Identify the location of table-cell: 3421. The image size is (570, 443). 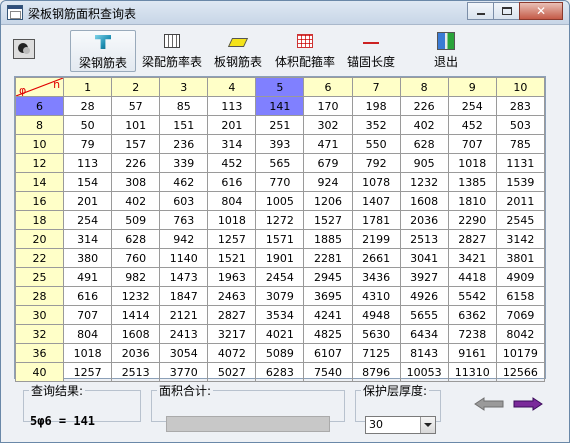
(472, 258).